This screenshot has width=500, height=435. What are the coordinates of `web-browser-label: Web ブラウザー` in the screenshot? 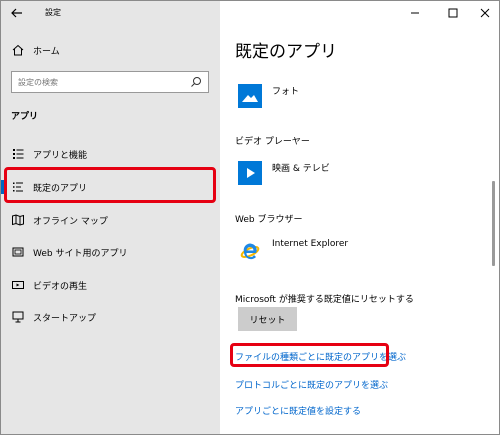 It's located at (269, 220).